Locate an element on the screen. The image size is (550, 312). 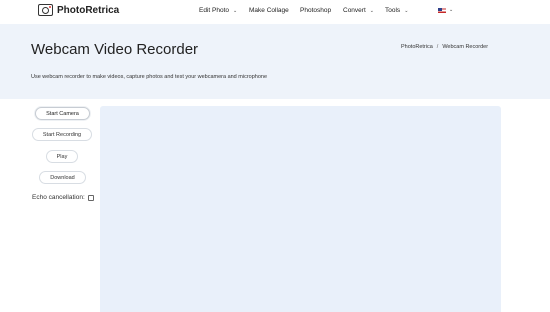
echo-cancellation-label: Echo cancellation: is located at coordinates (58, 197).